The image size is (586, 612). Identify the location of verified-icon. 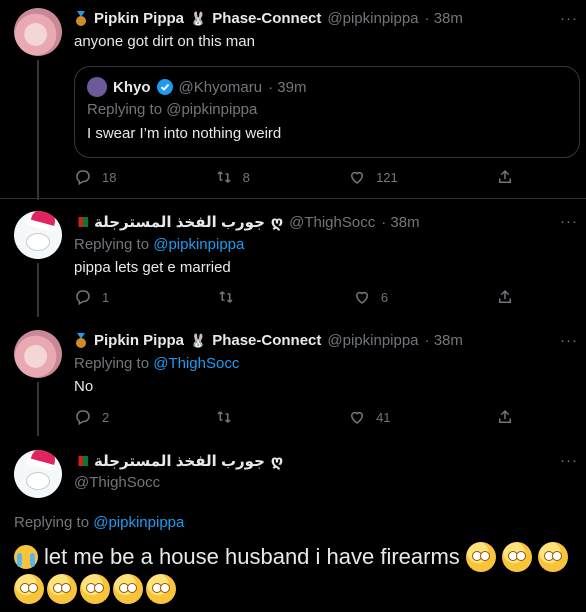
(164, 87).